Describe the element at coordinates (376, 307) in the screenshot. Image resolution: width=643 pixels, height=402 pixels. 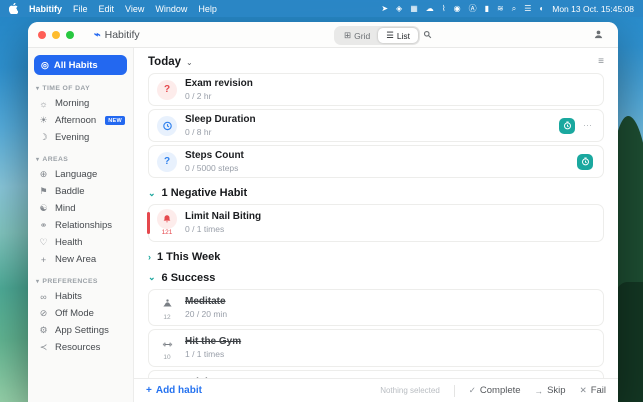
I see `habit-row-meditate: 12 Meditate 20 / 20 min` at that location.